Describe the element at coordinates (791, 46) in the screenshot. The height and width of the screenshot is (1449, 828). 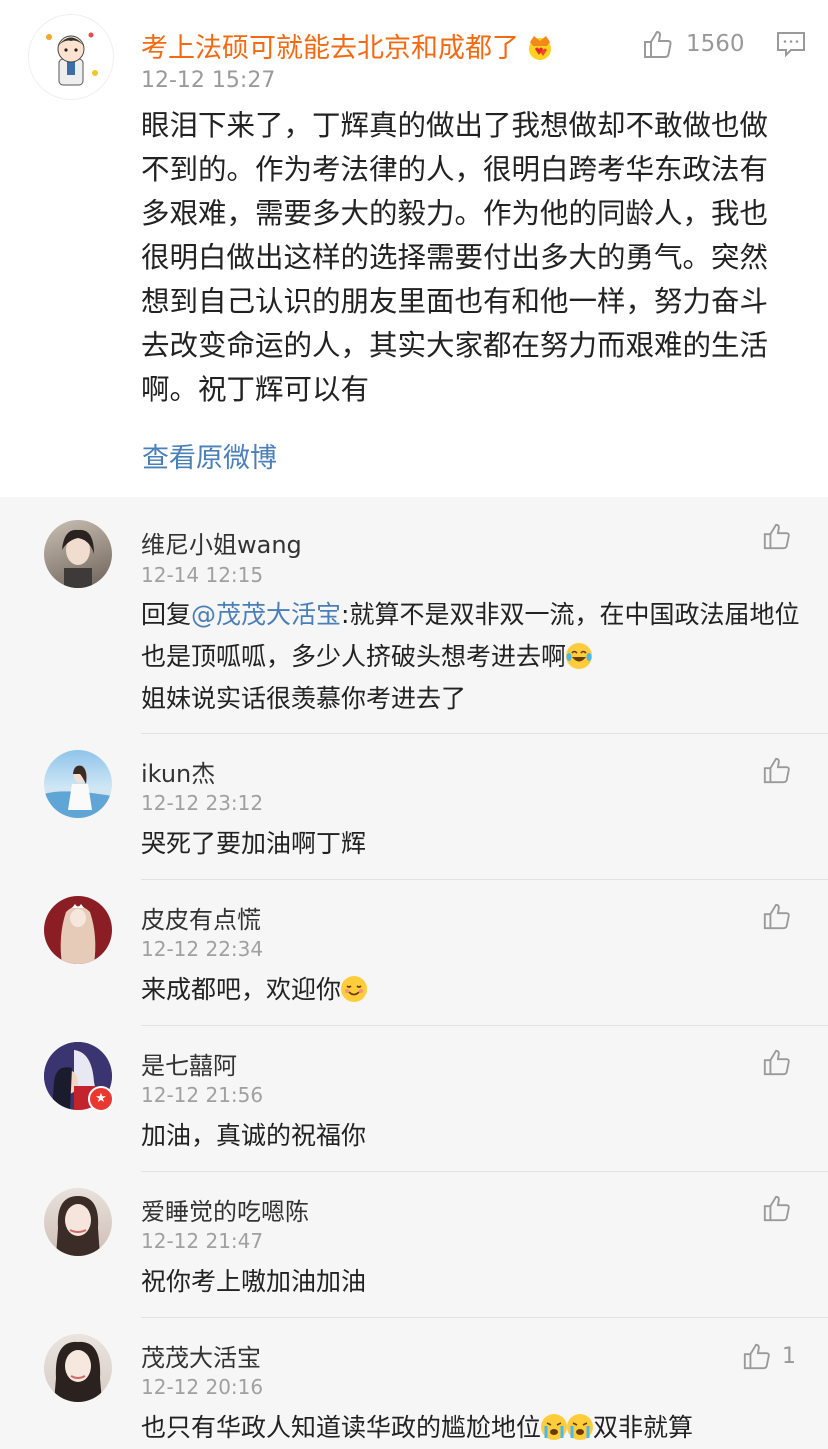
I see `comment-icon` at that location.